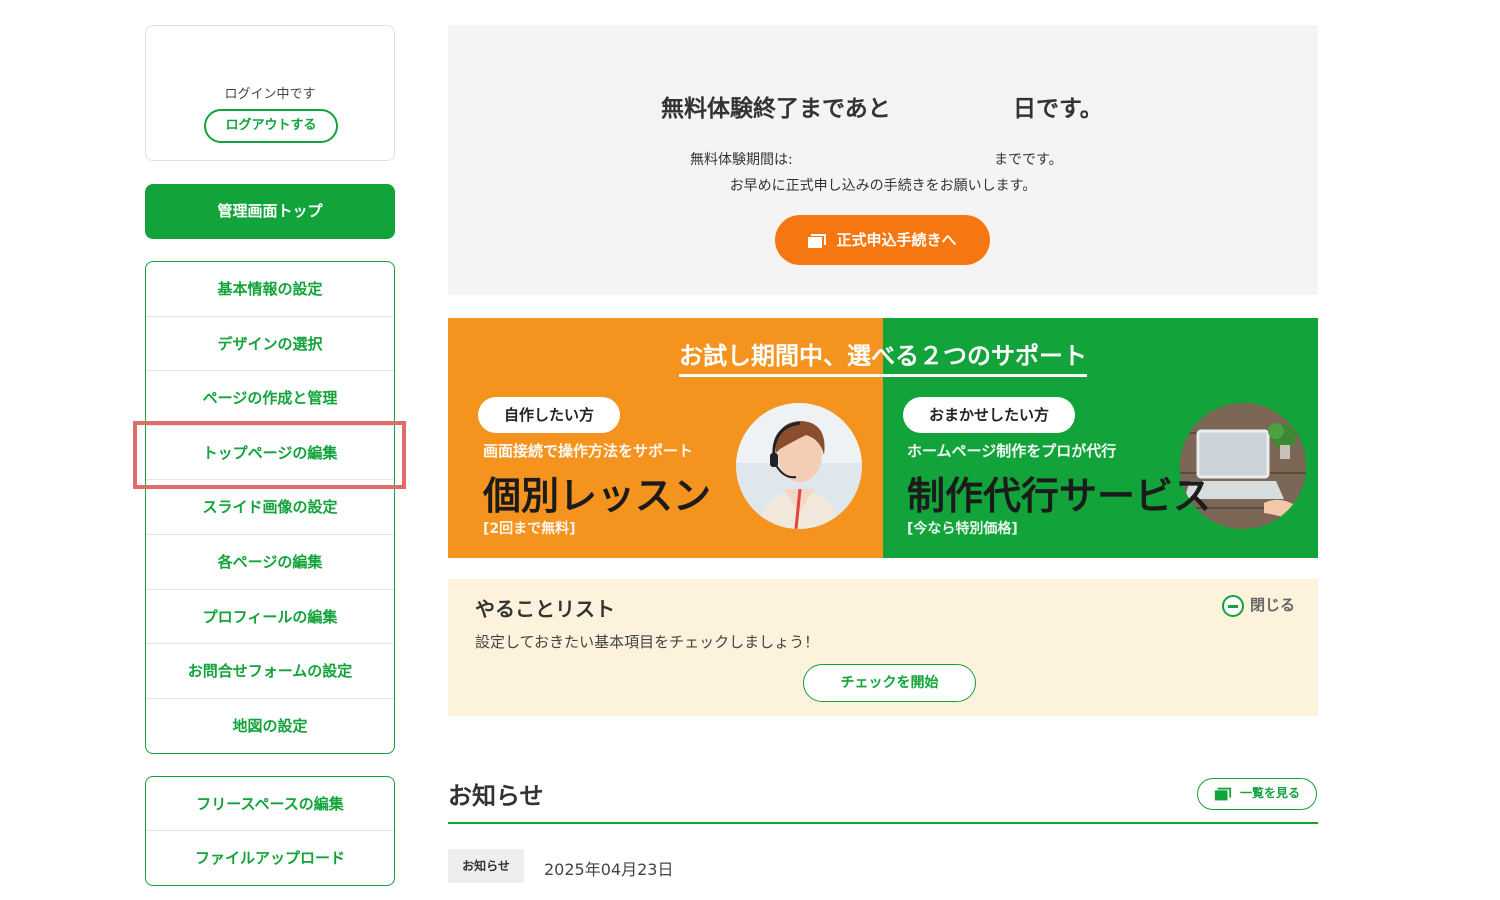  Describe the element at coordinates (270, 211) in the screenshot. I see `admin-top-button: 管理画面トップ` at that location.